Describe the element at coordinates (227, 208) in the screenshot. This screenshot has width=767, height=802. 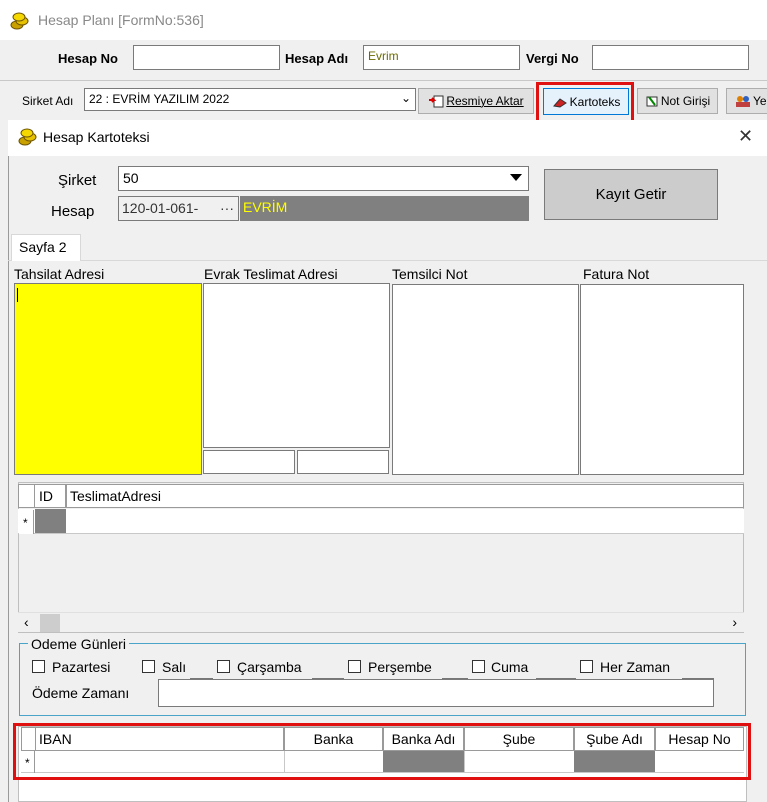
I see `lookup-dots-icon: ···` at that location.